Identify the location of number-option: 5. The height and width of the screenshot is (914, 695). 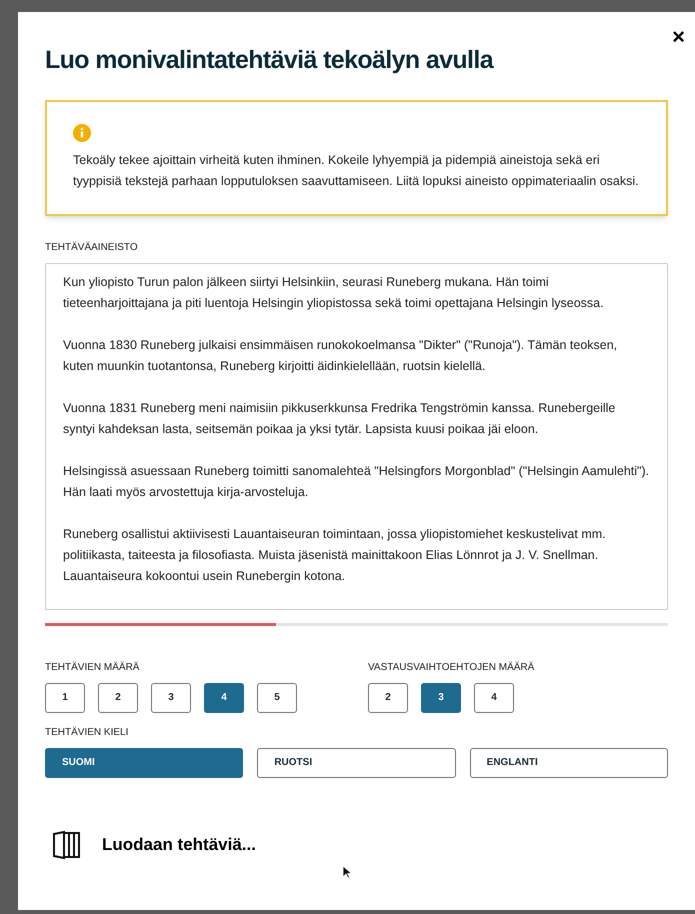
(277, 697).